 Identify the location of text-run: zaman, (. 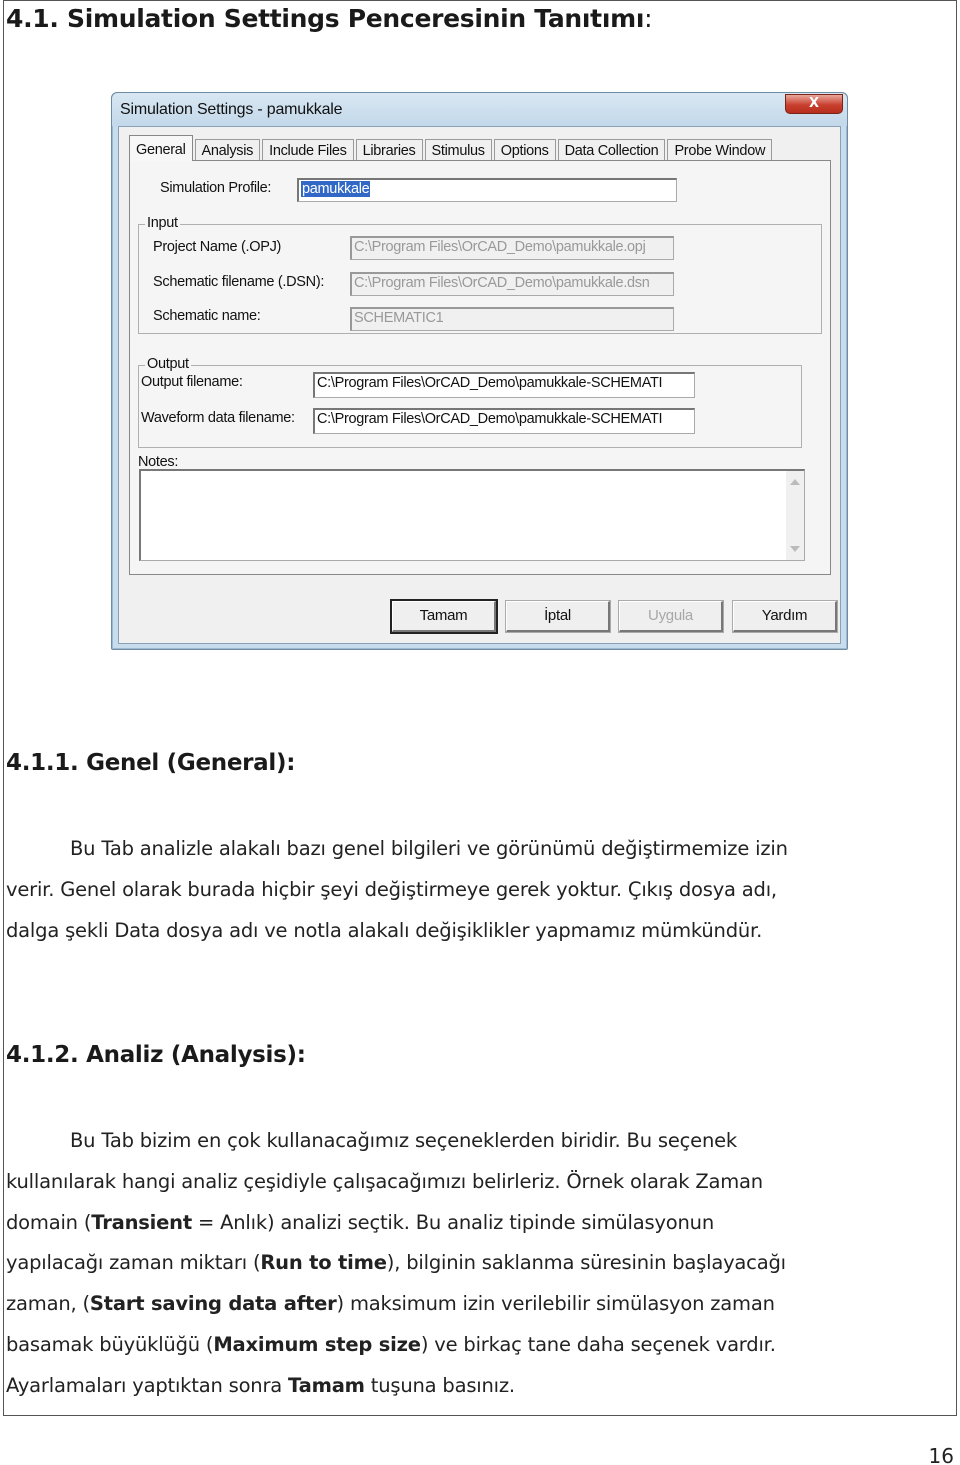
(48, 1304).